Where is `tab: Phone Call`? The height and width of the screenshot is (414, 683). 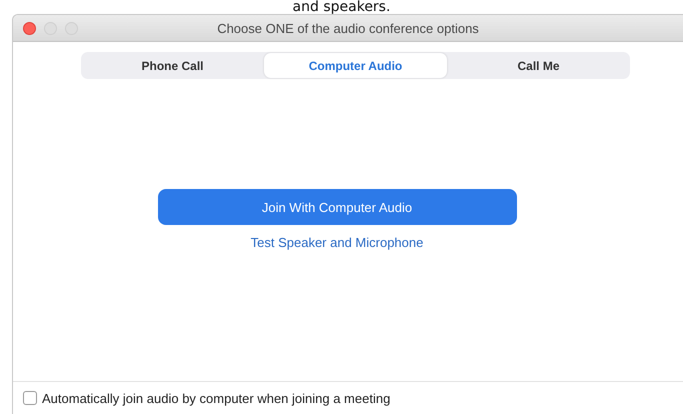 tab: Phone Call is located at coordinates (172, 65).